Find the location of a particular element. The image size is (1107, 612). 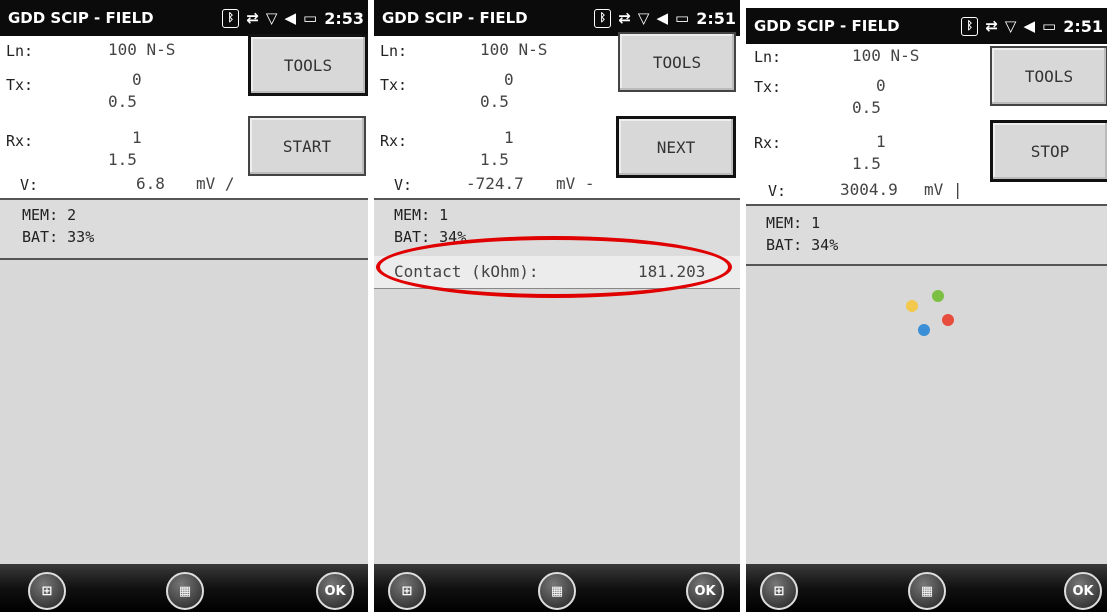

spinner-dot-blue is located at coordinates (924, 330).